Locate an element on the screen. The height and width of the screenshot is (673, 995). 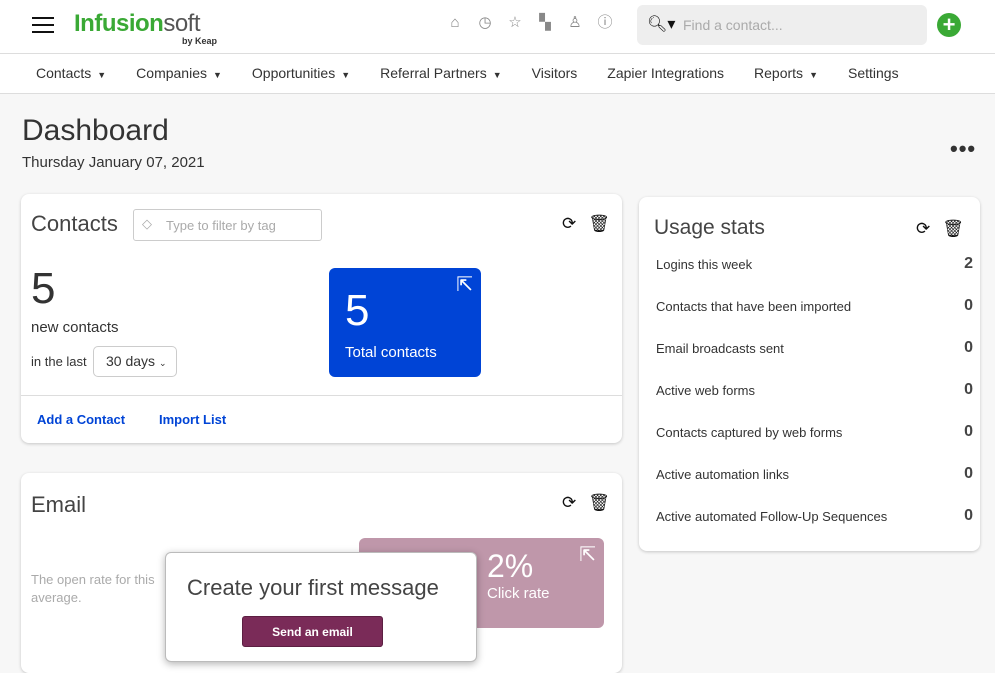
clock-icon: ◷ is located at coordinates (485, 23).